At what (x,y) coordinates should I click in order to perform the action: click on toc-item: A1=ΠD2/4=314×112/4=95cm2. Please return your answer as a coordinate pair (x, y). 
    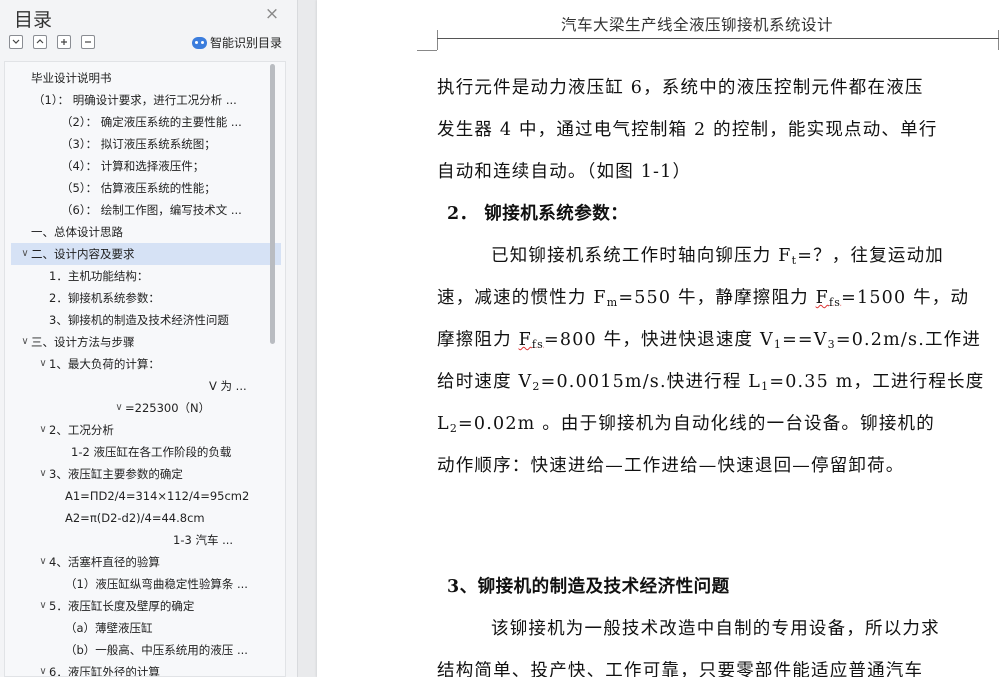
    Looking at the image, I should click on (146, 496).